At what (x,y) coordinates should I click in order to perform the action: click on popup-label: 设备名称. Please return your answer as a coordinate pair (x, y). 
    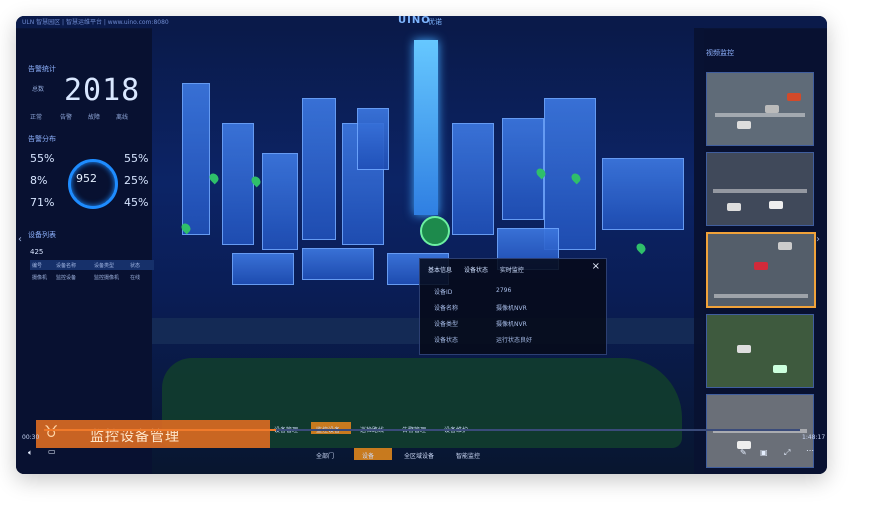
    Looking at the image, I should click on (446, 308).